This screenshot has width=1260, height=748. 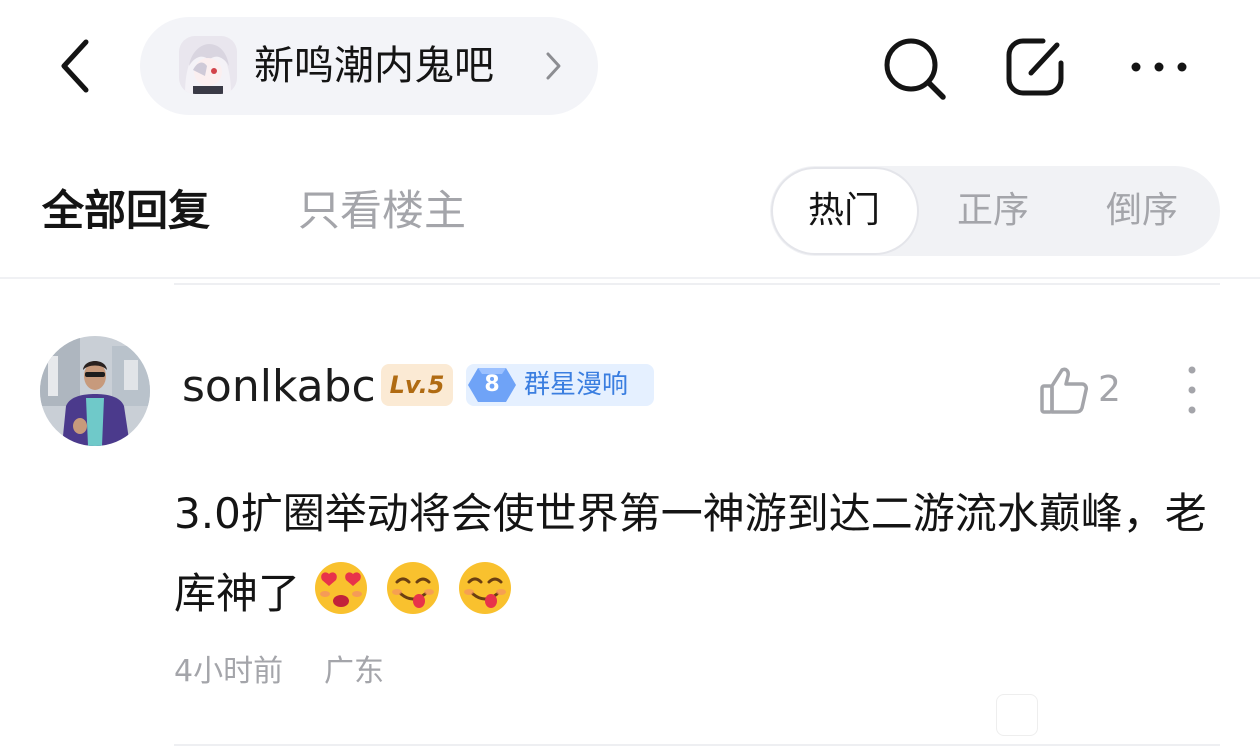 I want to click on more-button, so click(x=1159, y=69).